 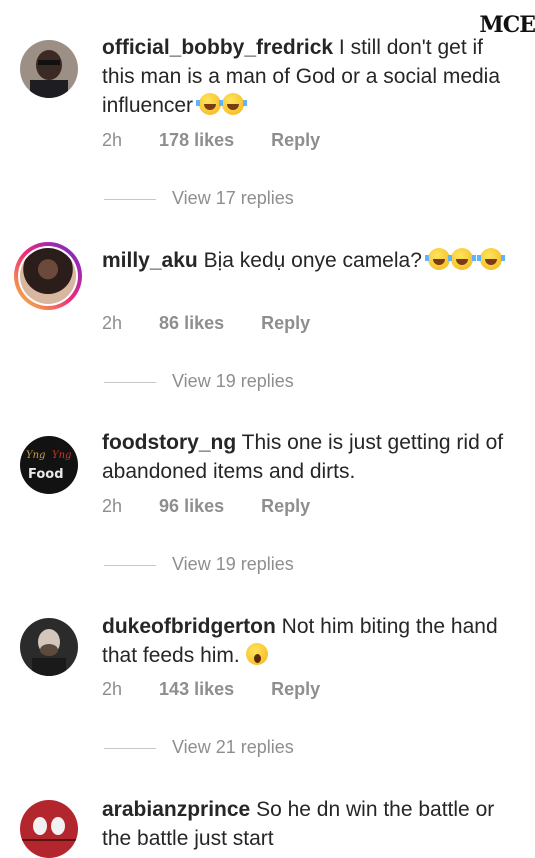 I want to click on comment-body: Bịa kedụ onye camela?, so click(x=312, y=260).